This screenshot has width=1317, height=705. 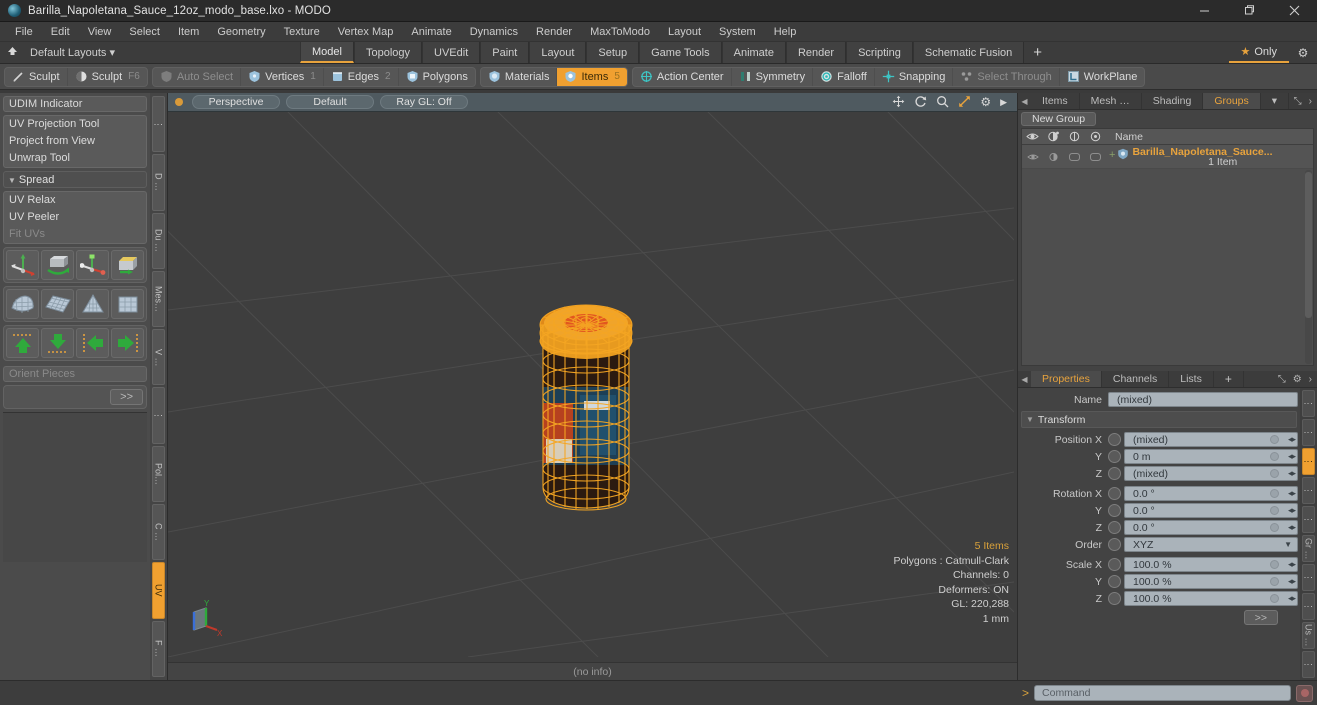 What do you see at coordinates (1211, 510) in the screenshot?
I see `rotation-y-input: 0.0 ° ◂▸` at bounding box center [1211, 510].